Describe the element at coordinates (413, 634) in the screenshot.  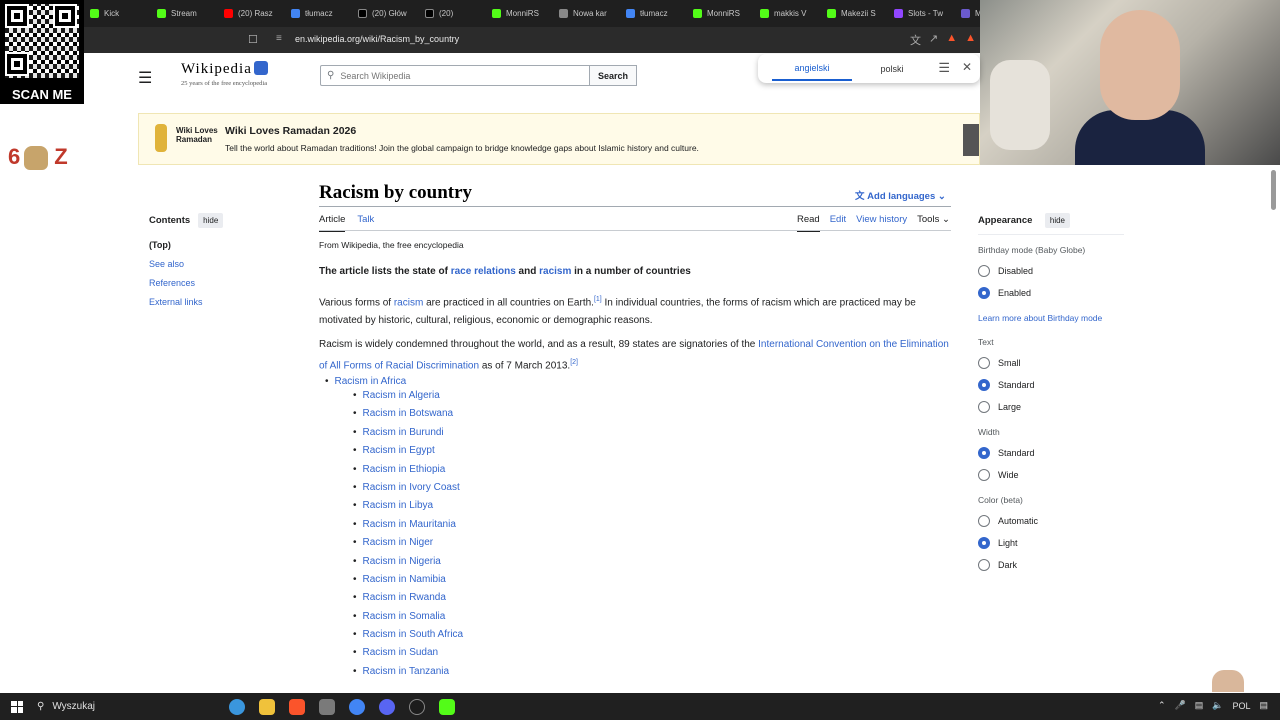
I see `country-link: Racism in South Africa` at that location.